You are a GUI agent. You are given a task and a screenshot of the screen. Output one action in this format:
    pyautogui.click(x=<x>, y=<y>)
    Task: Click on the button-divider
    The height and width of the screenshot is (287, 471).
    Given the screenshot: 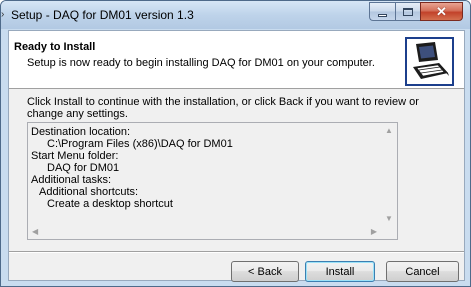 What is the action you would take?
    pyautogui.click(x=236, y=252)
    